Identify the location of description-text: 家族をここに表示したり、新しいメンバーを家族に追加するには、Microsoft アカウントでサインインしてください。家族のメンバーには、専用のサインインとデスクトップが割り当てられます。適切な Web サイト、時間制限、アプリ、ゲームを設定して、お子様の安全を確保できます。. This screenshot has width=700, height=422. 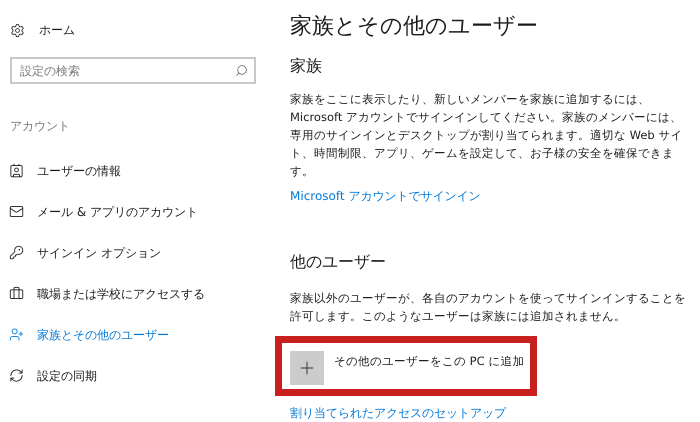
(487, 135).